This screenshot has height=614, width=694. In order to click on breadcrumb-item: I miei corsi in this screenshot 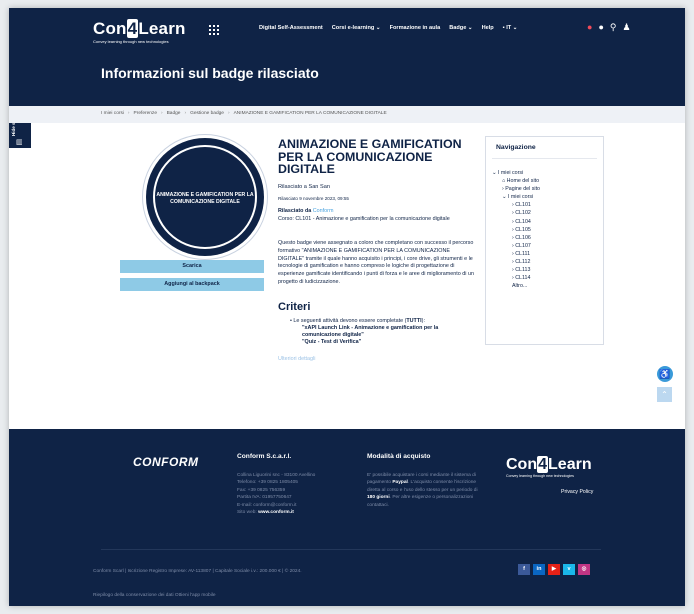, I will do `click(112, 113)`.